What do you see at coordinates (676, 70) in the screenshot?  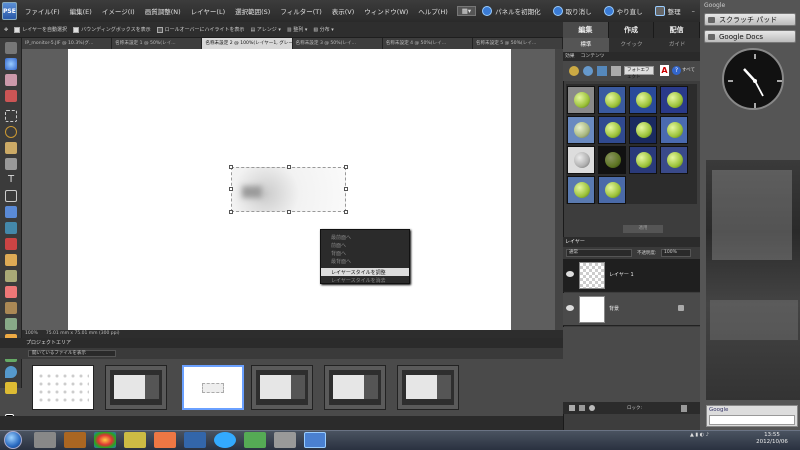 I see `help-icon: ?` at bounding box center [676, 70].